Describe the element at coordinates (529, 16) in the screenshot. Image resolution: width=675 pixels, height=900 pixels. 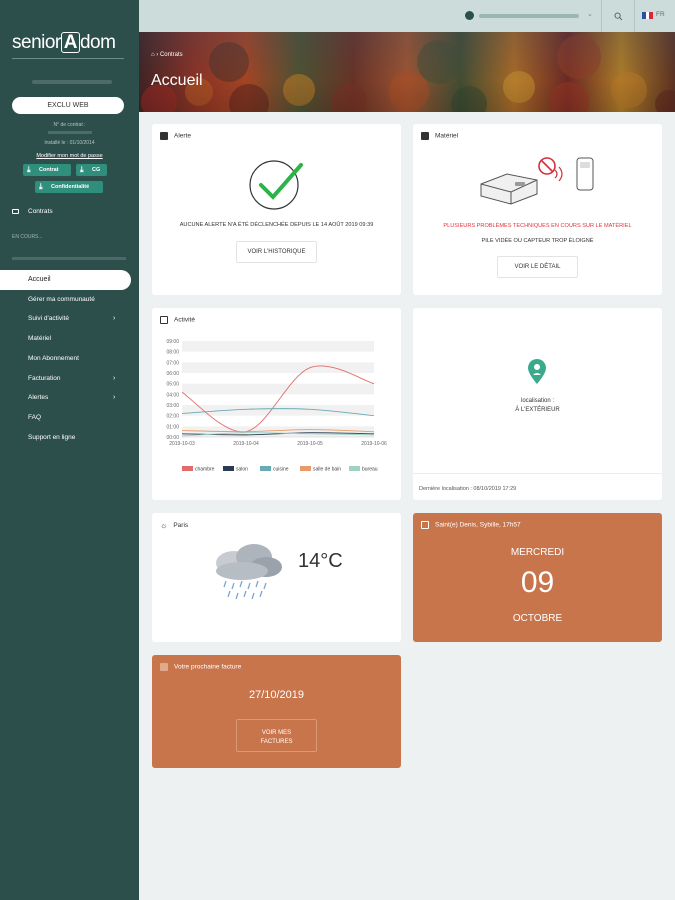
I see `user-email-redacted` at that location.